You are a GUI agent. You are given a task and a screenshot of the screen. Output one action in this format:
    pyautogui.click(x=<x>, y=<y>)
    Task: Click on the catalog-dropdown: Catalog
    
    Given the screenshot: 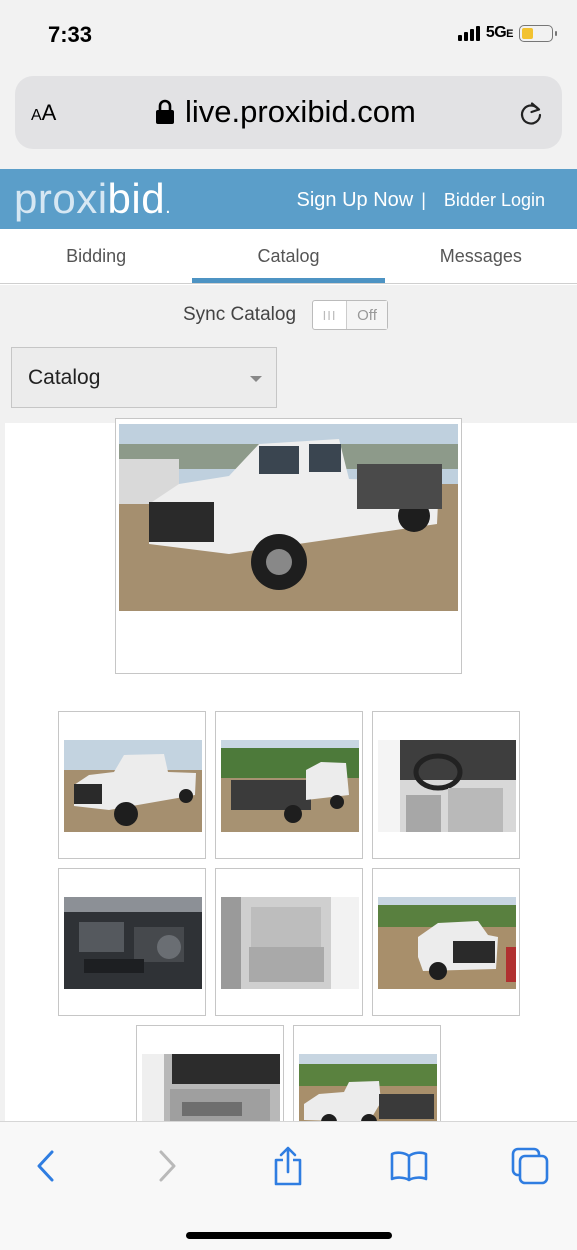 What is the action you would take?
    pyautogui.click(x=144, y=377)
    